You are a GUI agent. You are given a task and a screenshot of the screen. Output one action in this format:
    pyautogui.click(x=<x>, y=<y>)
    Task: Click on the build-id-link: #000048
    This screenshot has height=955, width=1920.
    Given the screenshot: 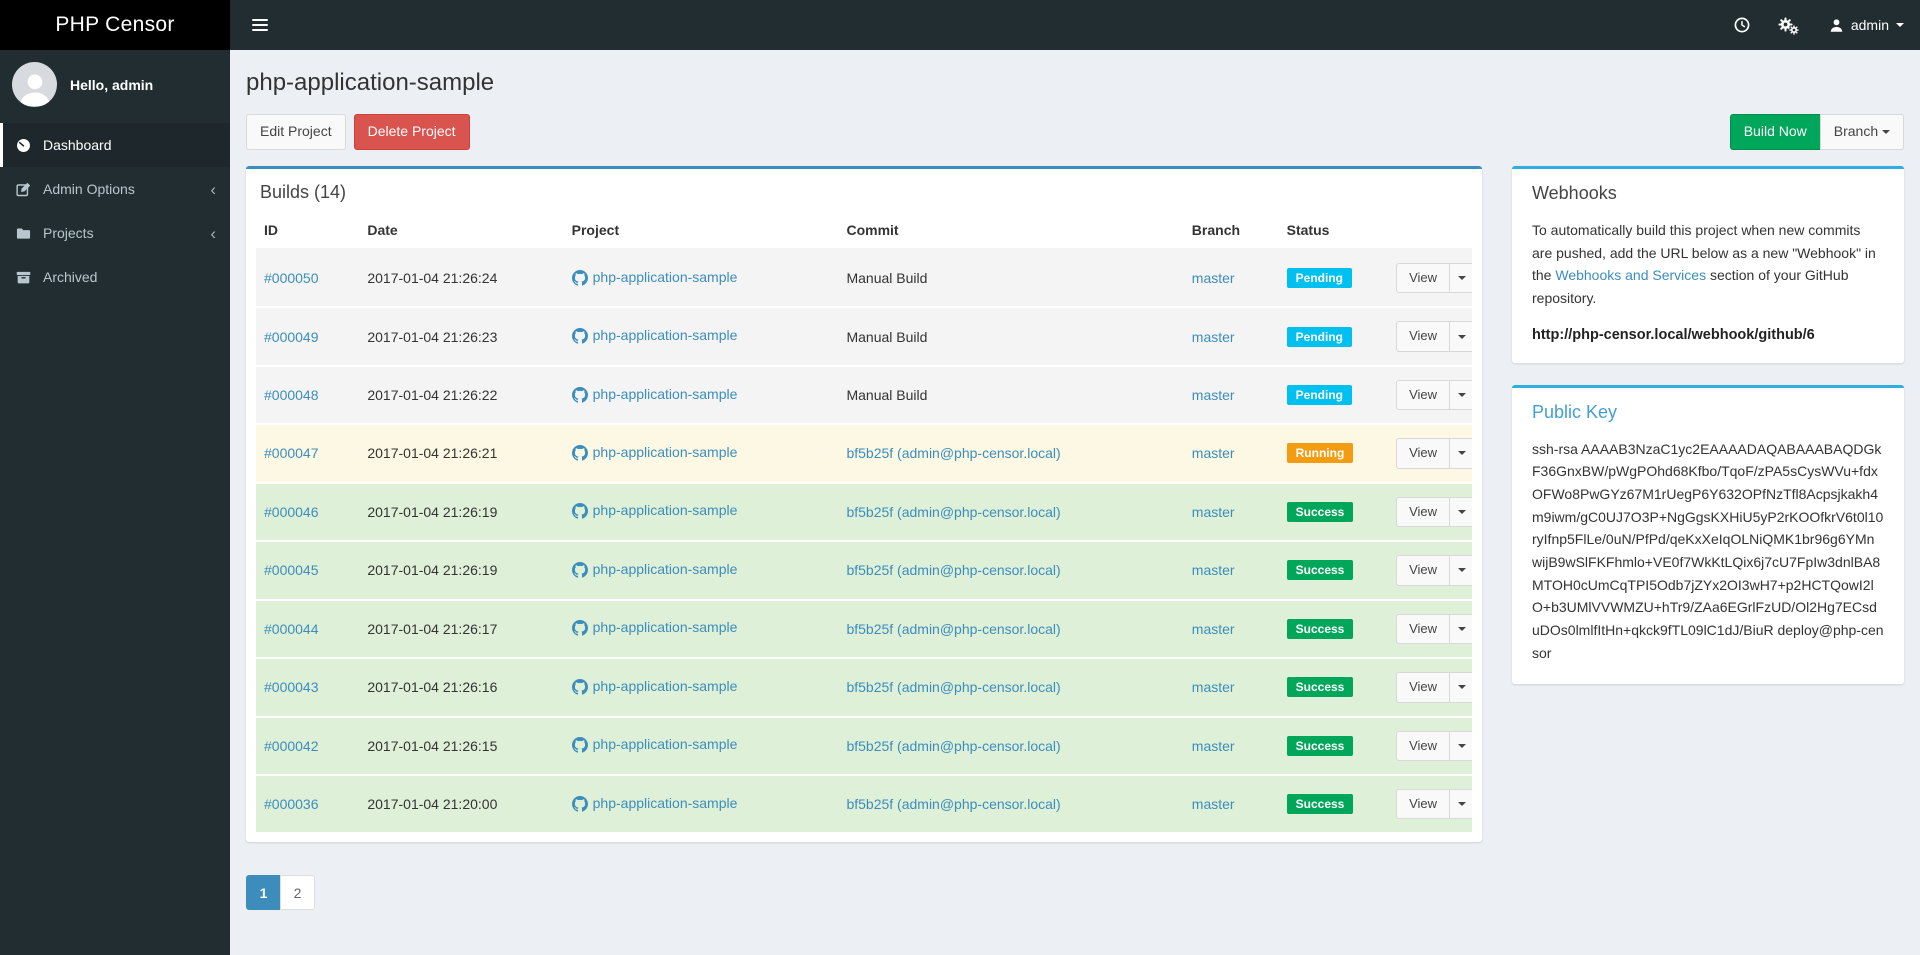 What is the action you would take?
    pyautogui.click(x=291, y=395)
    